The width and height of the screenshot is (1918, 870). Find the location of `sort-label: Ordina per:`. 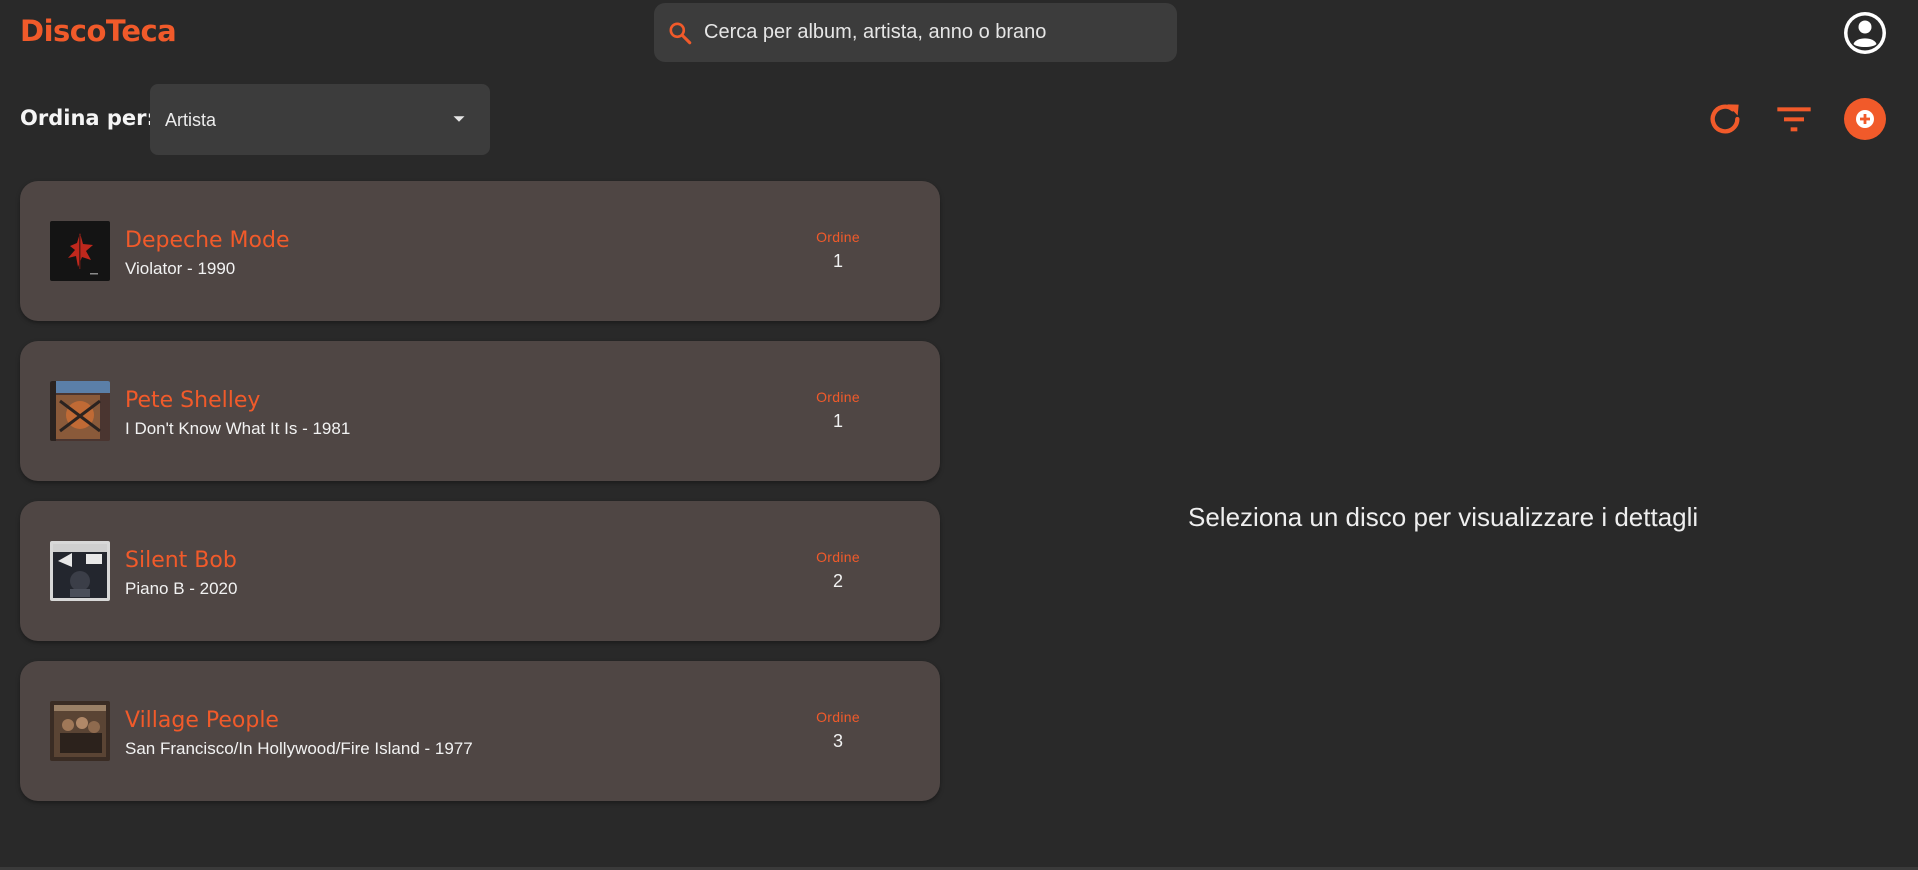

sort-label: Ordina per: is located at coordinates (87, 118).